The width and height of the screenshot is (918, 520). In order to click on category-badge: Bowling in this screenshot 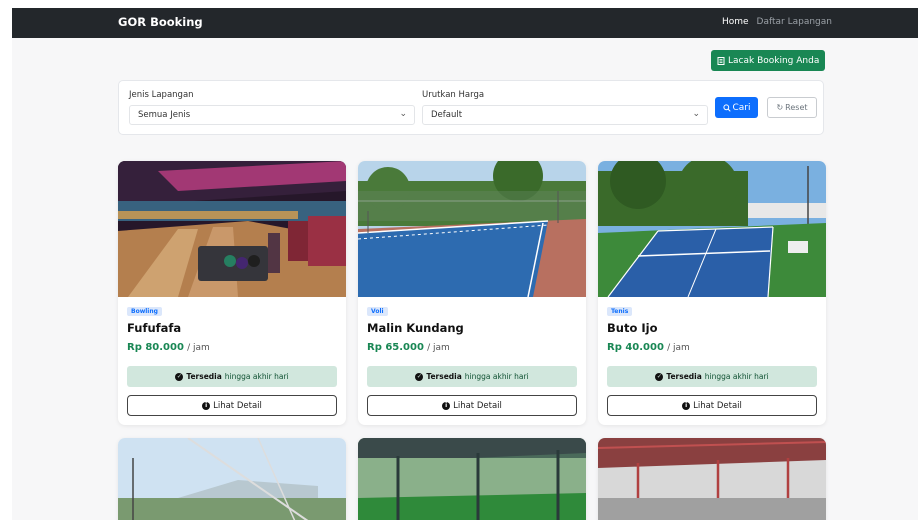, I will do `click(144, 311)`.